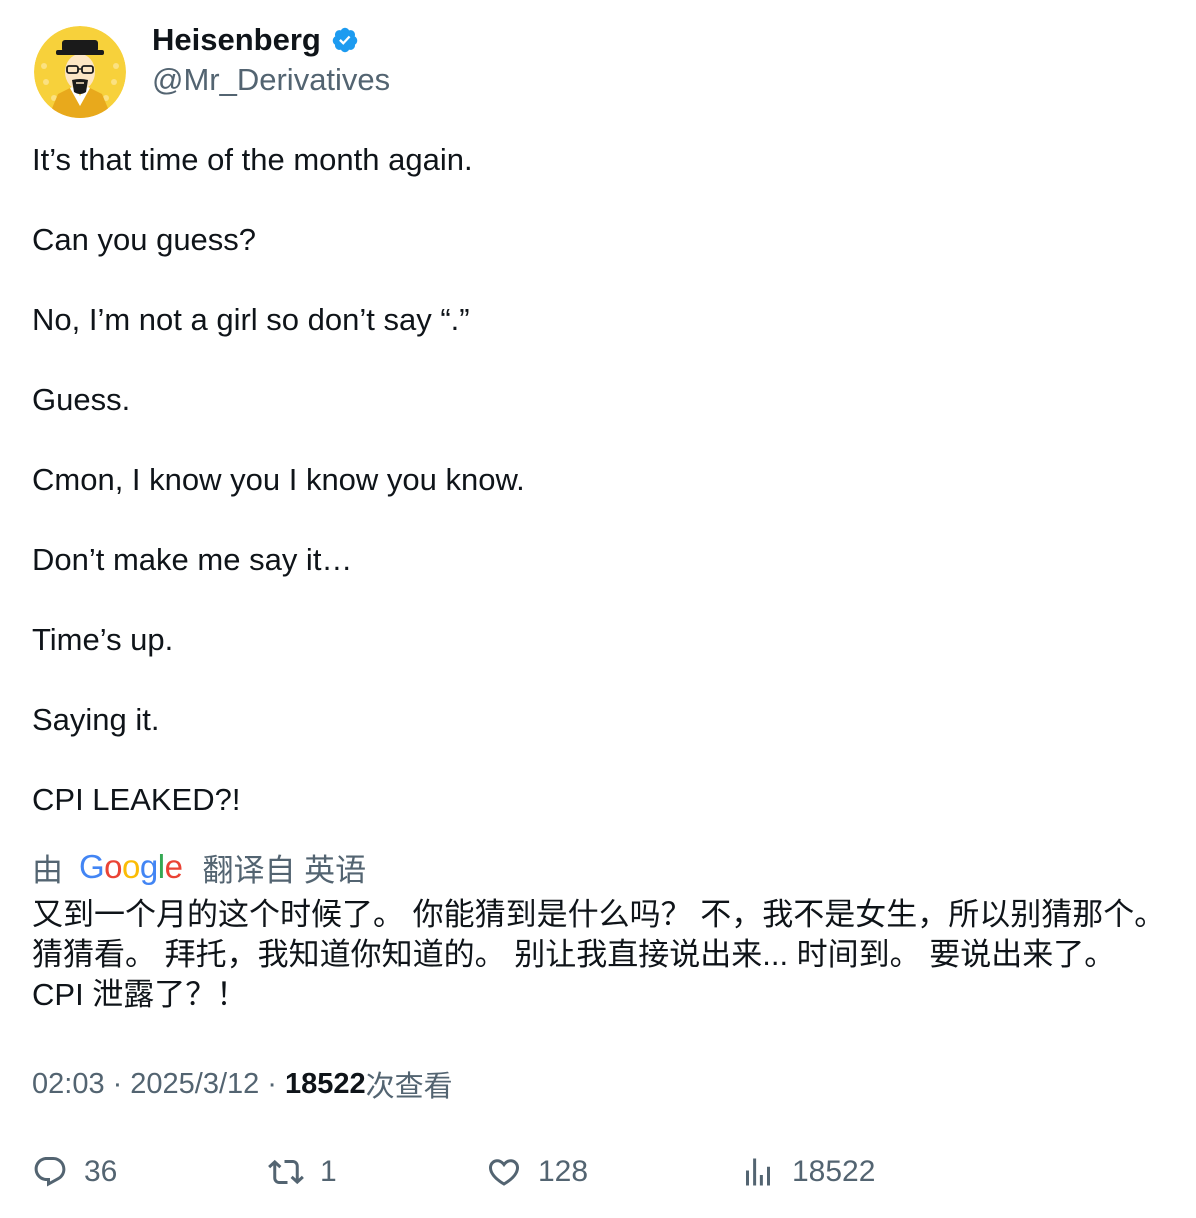 The height and width of the screenshot is (1218, 1196). I want to click on reply-button: 36, so click(74, 1172).